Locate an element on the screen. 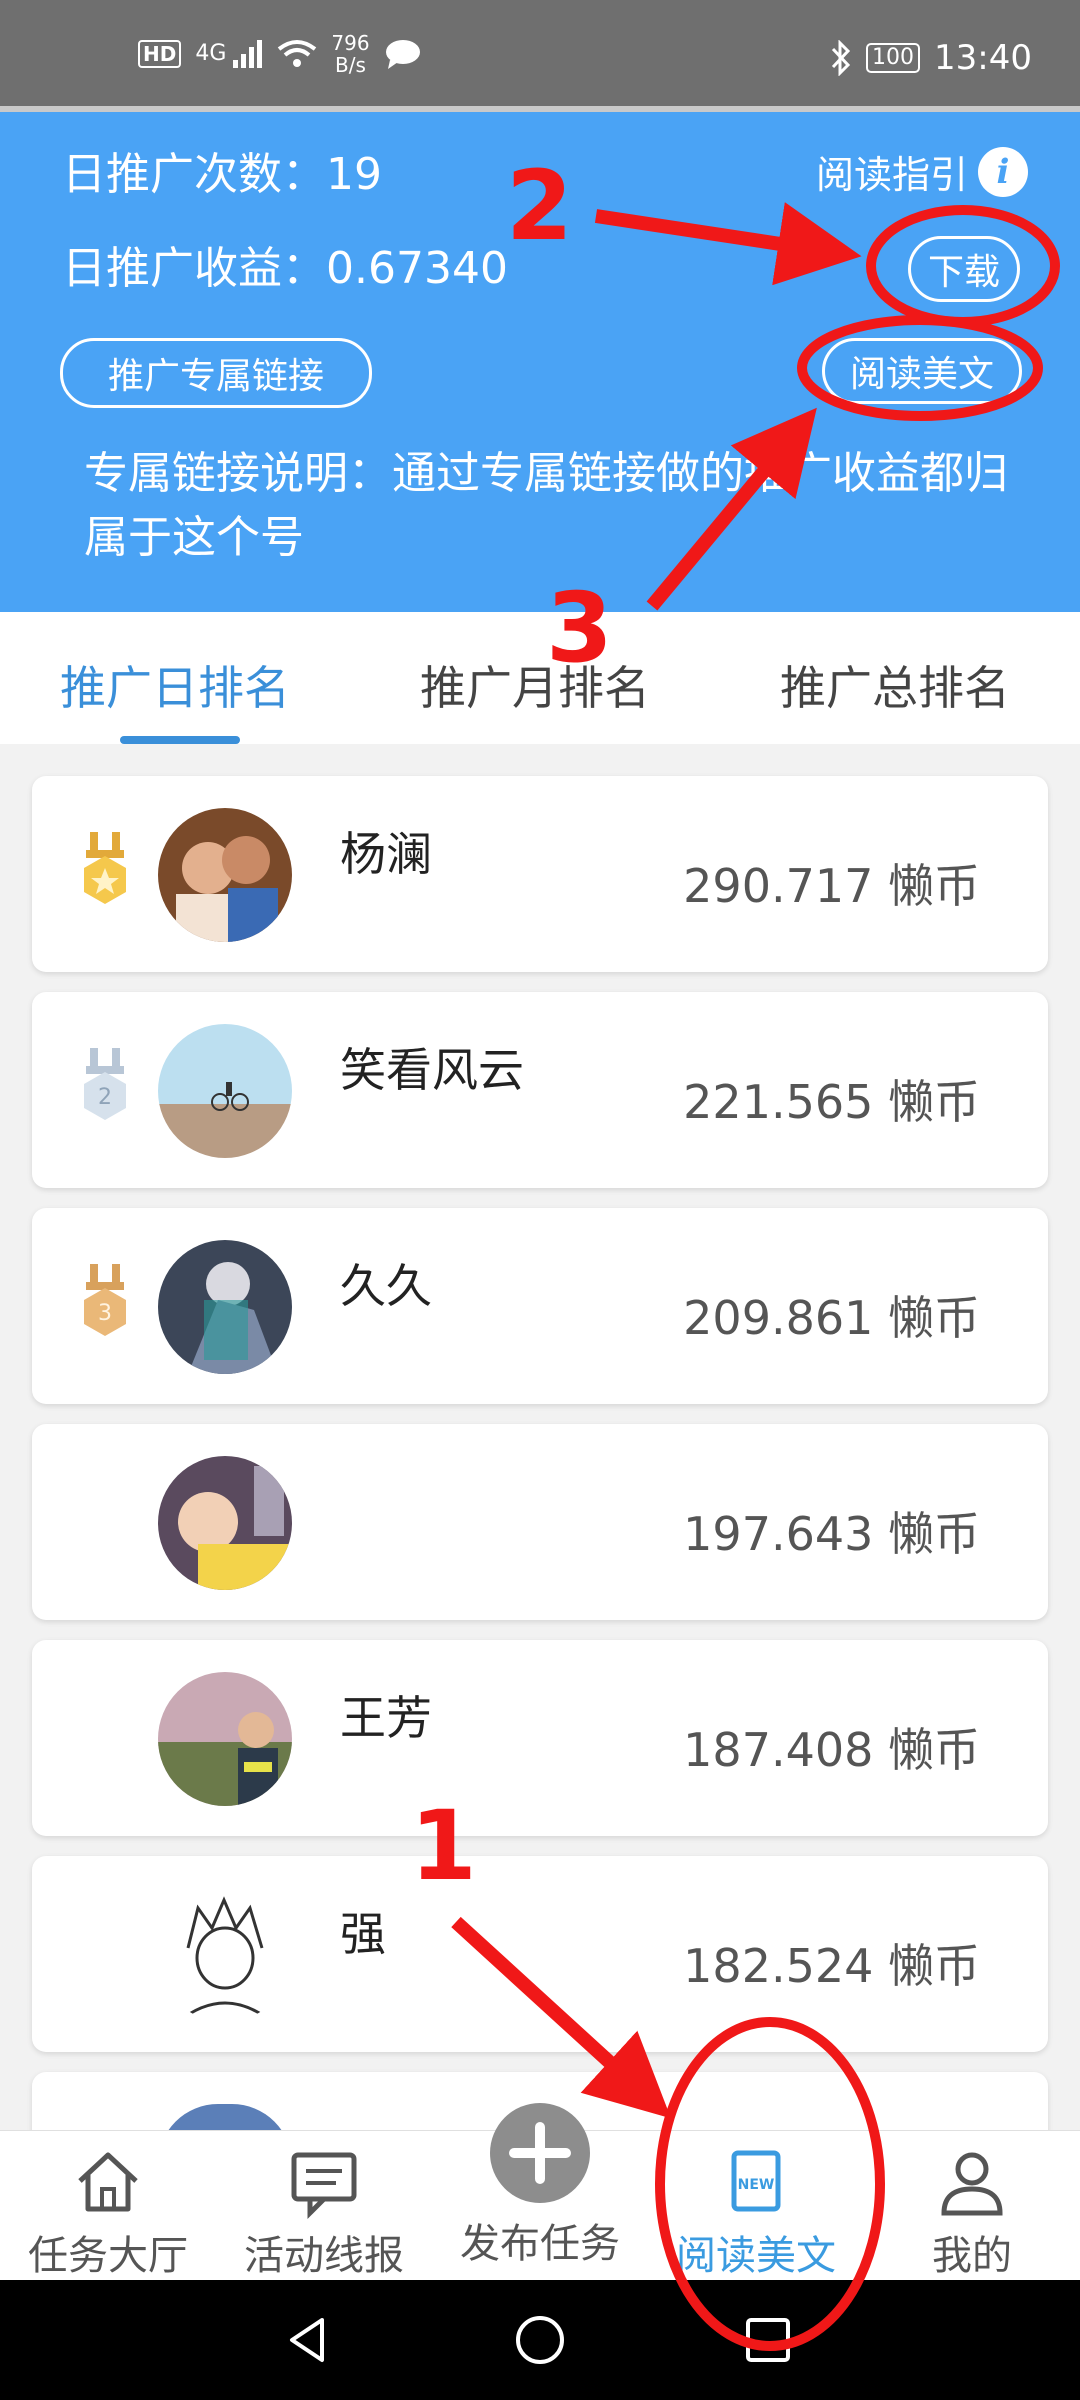  link-description: 专属链接说明：通过专属链接做的推广收益都归属于这个号 is located at coordinates (546, 505).